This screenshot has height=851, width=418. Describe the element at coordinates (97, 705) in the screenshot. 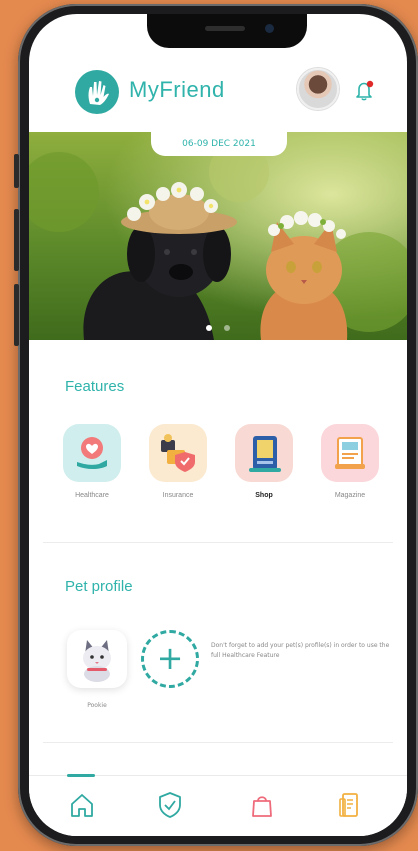

I see `pet-name: Pookie` at that location.